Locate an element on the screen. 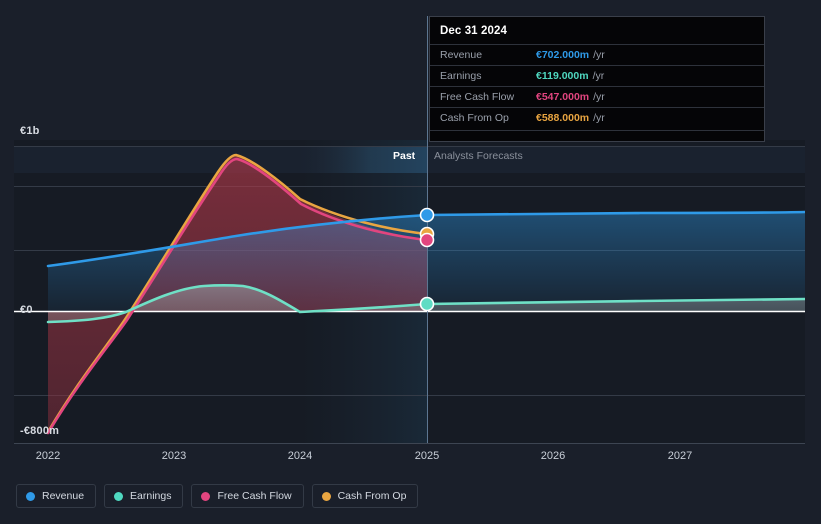  legend-label-free-cash-flow: Free Cash Flow is located at coordinates (254, 496).